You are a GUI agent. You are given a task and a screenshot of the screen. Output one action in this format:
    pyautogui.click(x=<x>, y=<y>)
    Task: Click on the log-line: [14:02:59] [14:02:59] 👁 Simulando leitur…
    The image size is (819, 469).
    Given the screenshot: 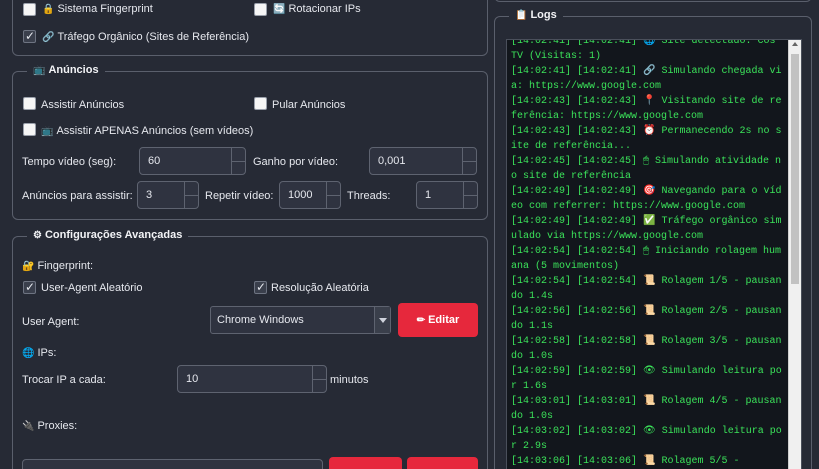 What is the action you would take?
    pyautogui.click(x=646, y=379)
    